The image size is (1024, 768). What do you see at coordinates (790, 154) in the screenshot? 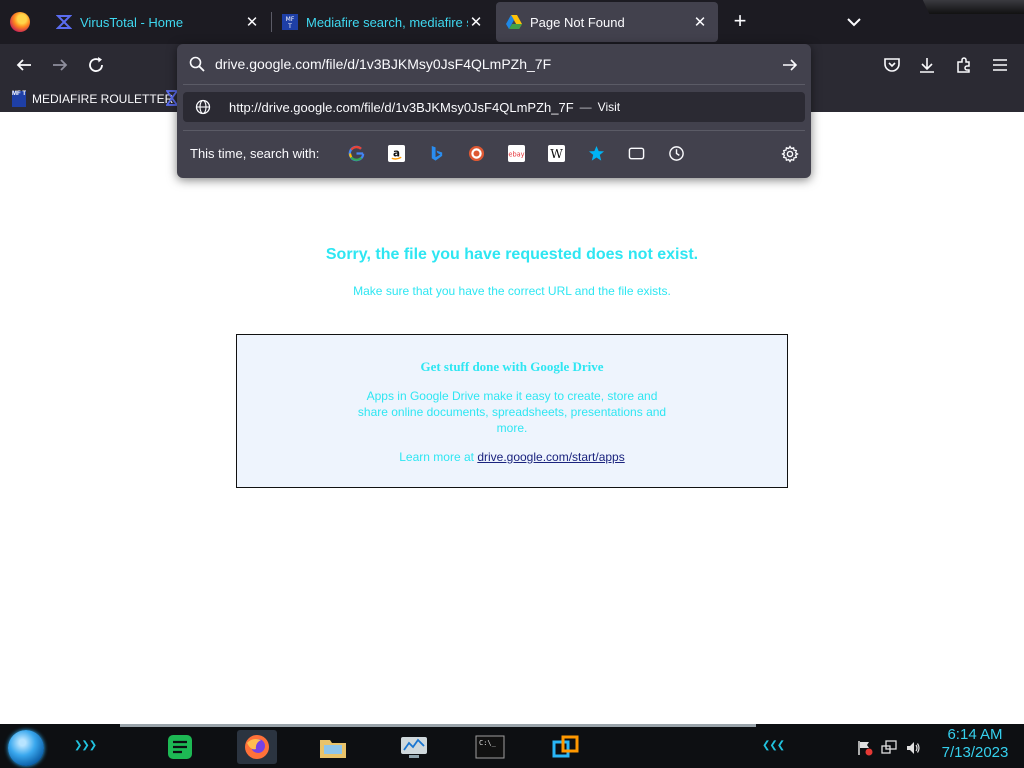
I see `settings-gear-icon` at bounding box center [790, 154].